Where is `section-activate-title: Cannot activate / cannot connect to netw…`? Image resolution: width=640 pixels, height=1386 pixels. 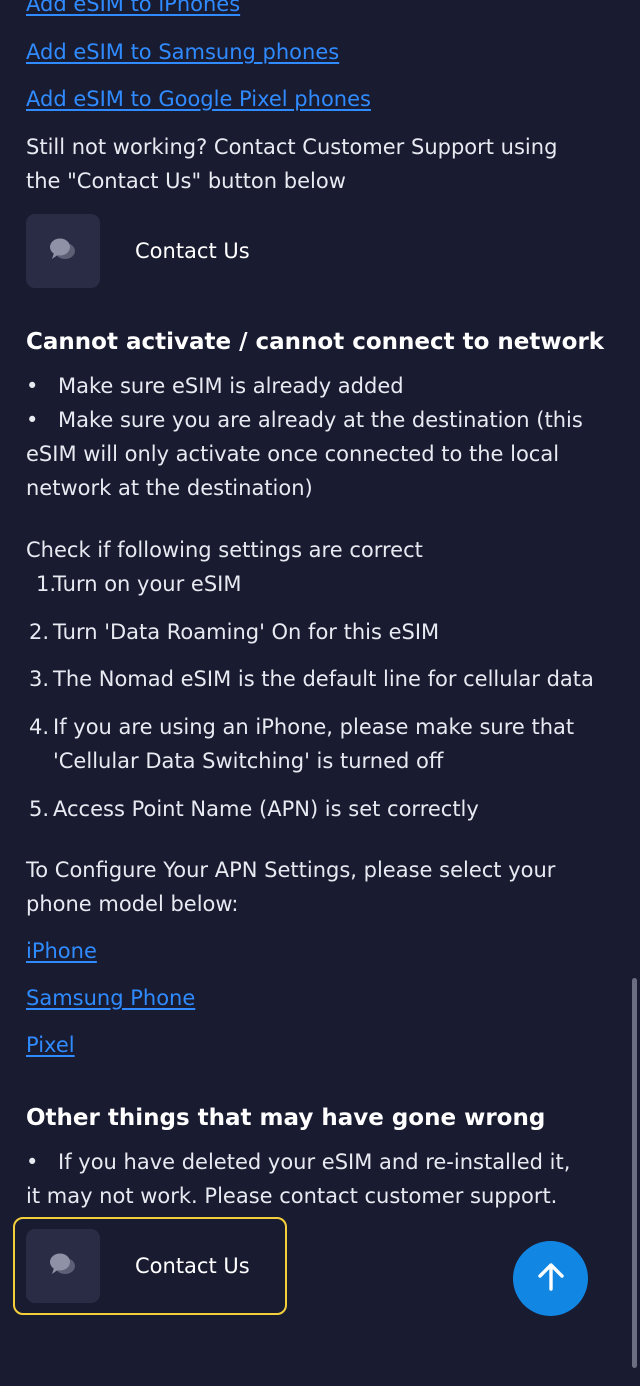 section-activate-title: Cannot activate / cannot connect to netw… is located at coordinates (315, 342).